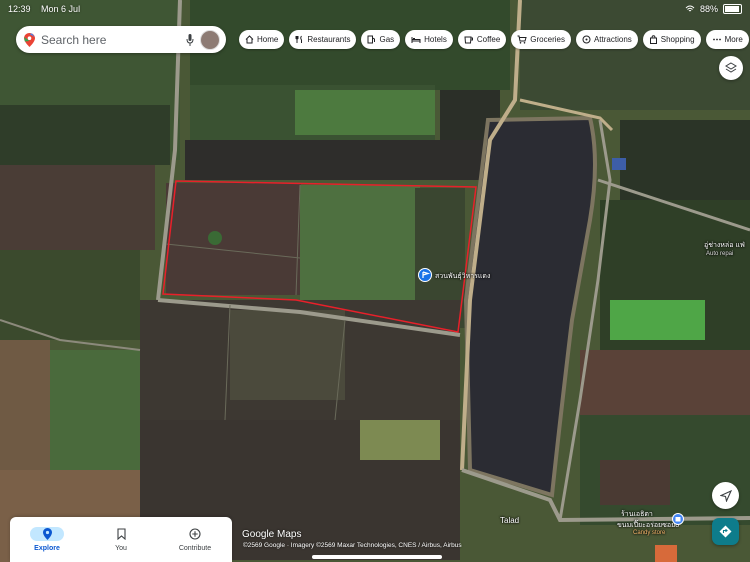 The image size is (750, 562). Describe the element at coordinates (732, 9) in the screenshot. I see `battery-icon` at that location.